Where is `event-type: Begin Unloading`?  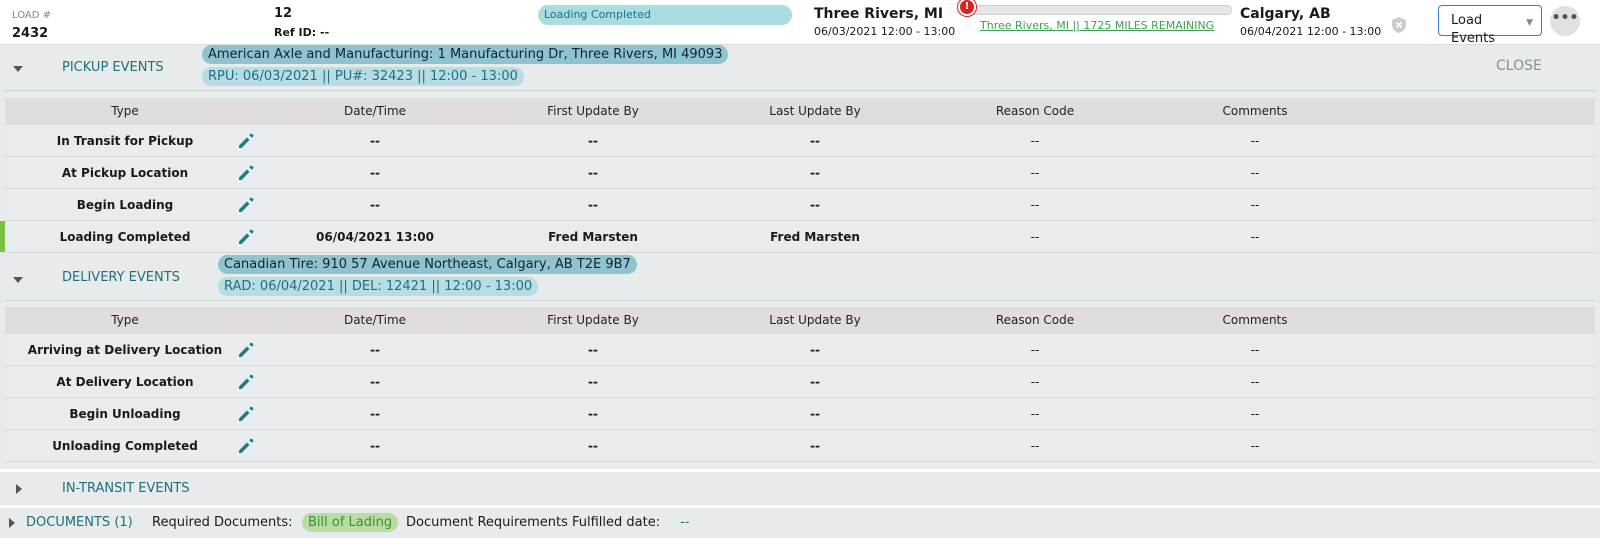 event-type: Begin Unloading is located at coordinates (125, 414).